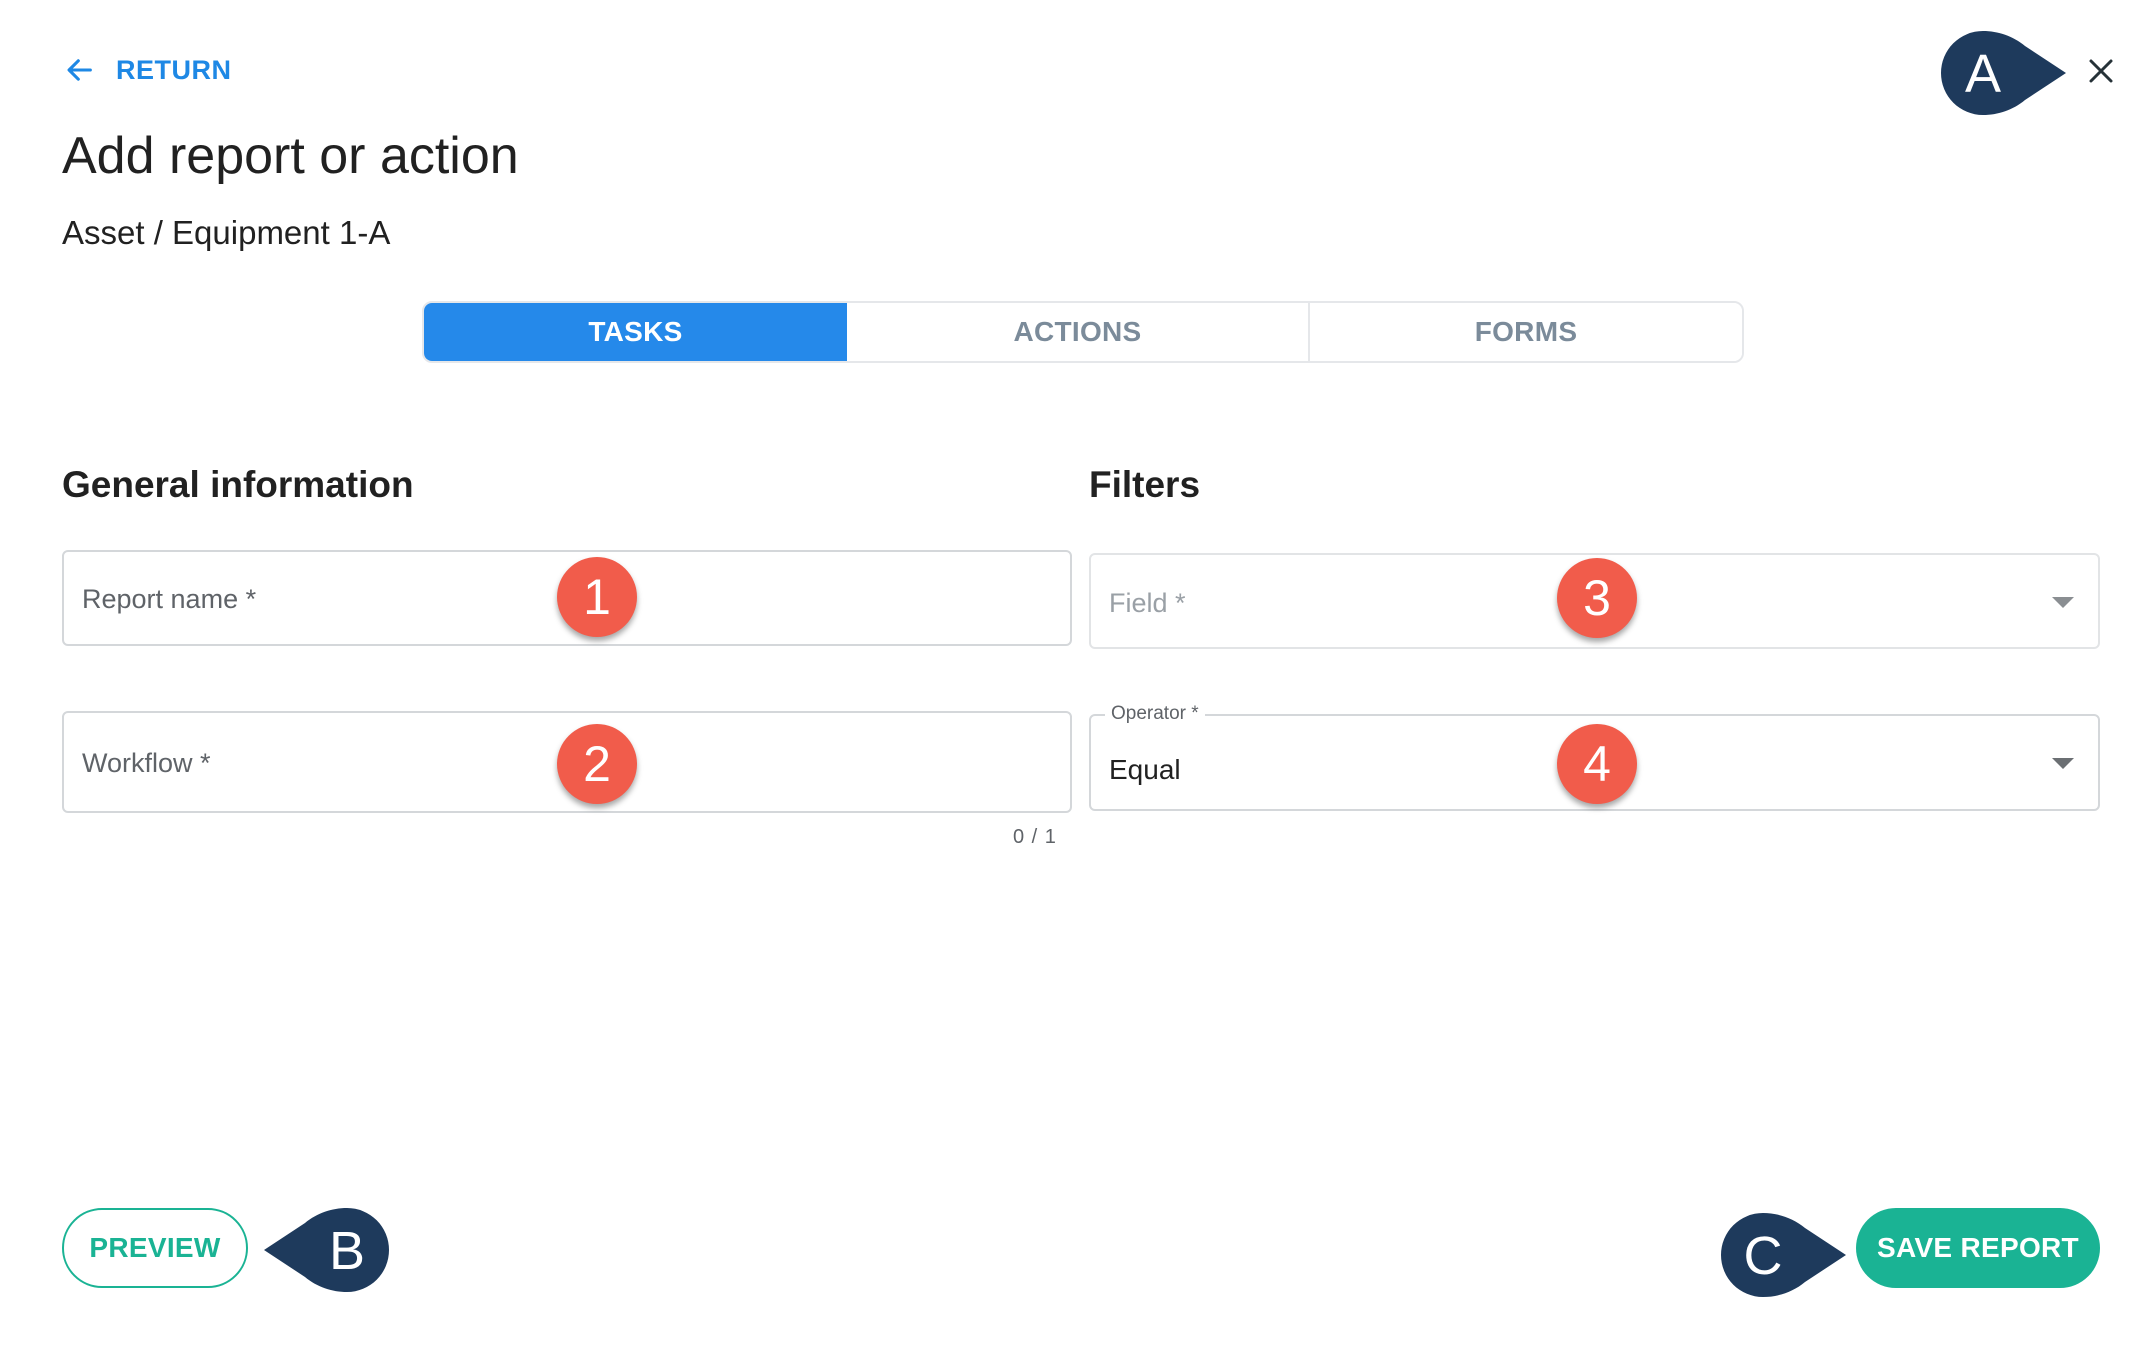 This screenshot has height=1346, width=2156. I want to click on field-placeholder: Field *, so click(1147, 603).